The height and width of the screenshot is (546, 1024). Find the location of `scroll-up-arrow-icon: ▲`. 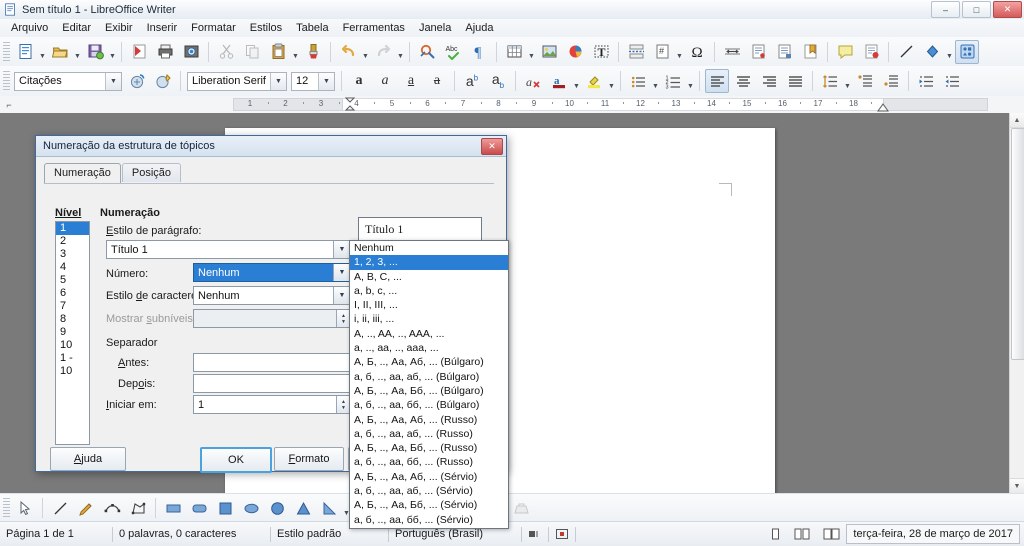

scroll-up-arrow-icon: ▲ is located at coordinates (1017, 120).